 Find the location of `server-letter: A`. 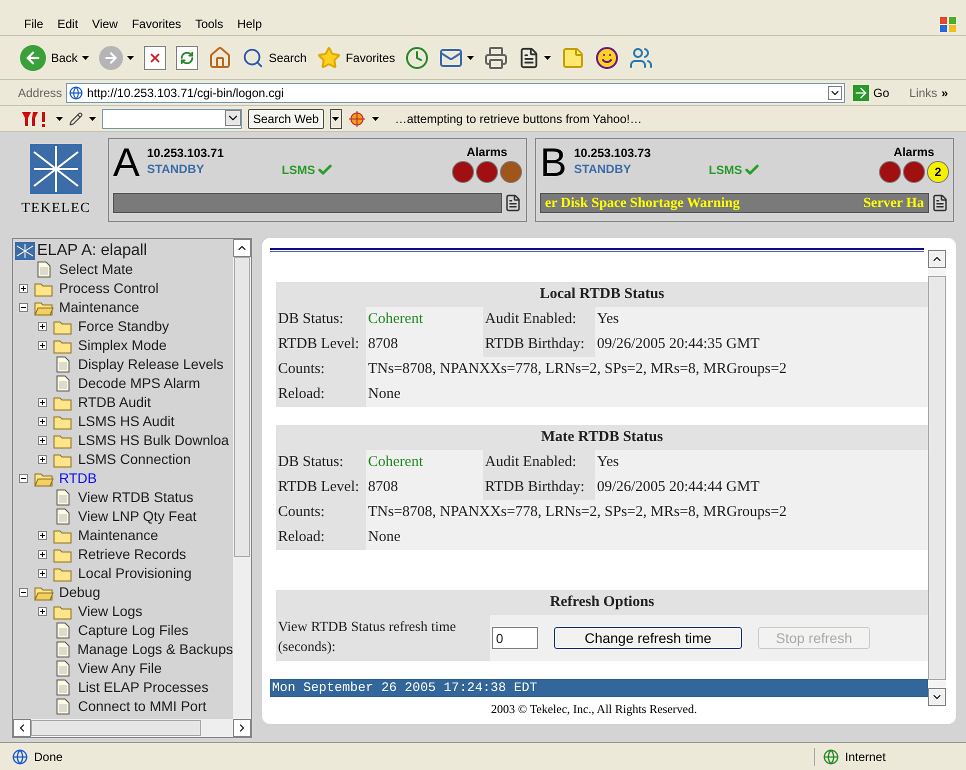

server-letter: A is located at coordinates (127, 163).